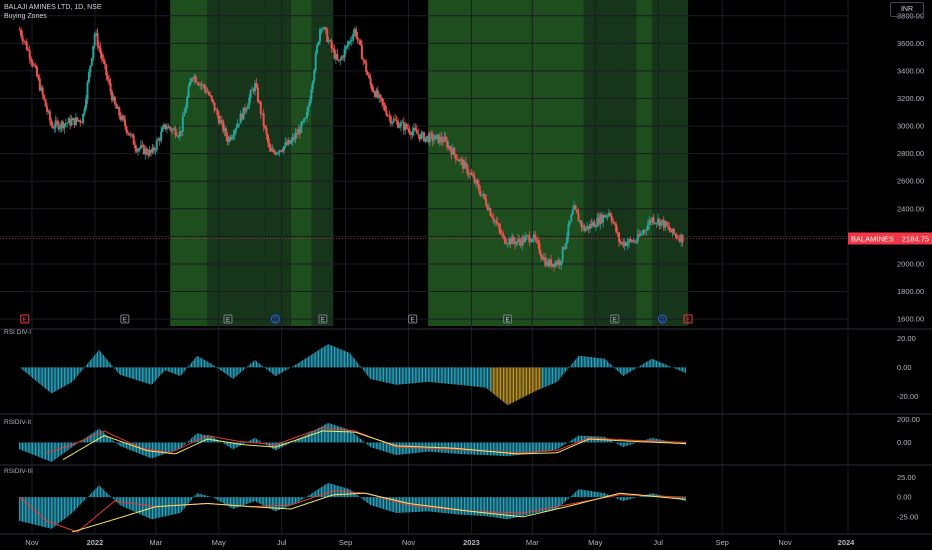  I want to click on y-tick-label: 2600.00, so click(910, 181).